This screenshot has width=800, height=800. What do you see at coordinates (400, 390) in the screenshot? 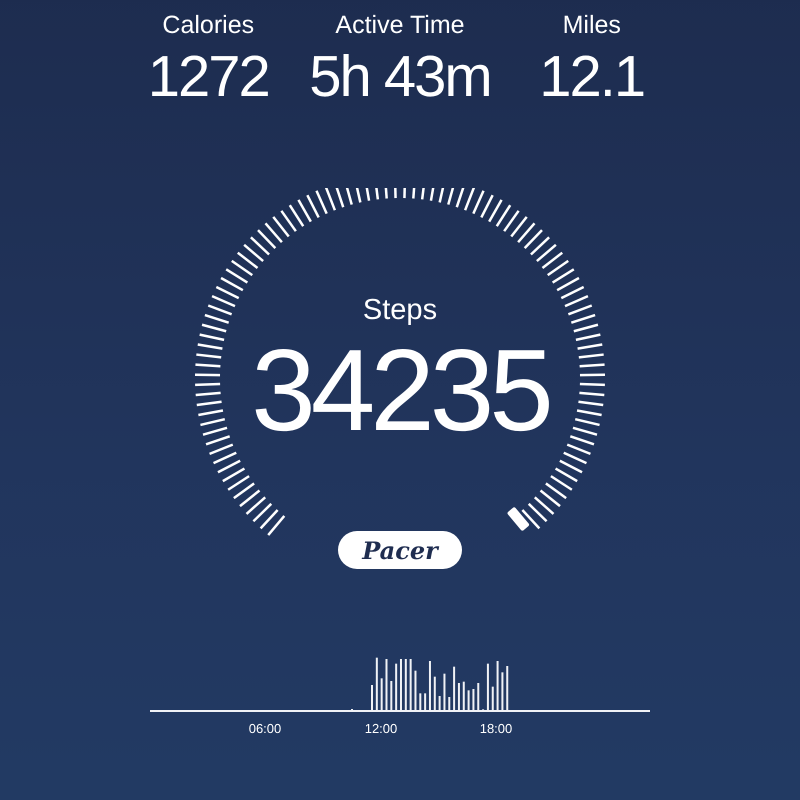
I see `steps-count: 34235` at bounding box center [400, 390].